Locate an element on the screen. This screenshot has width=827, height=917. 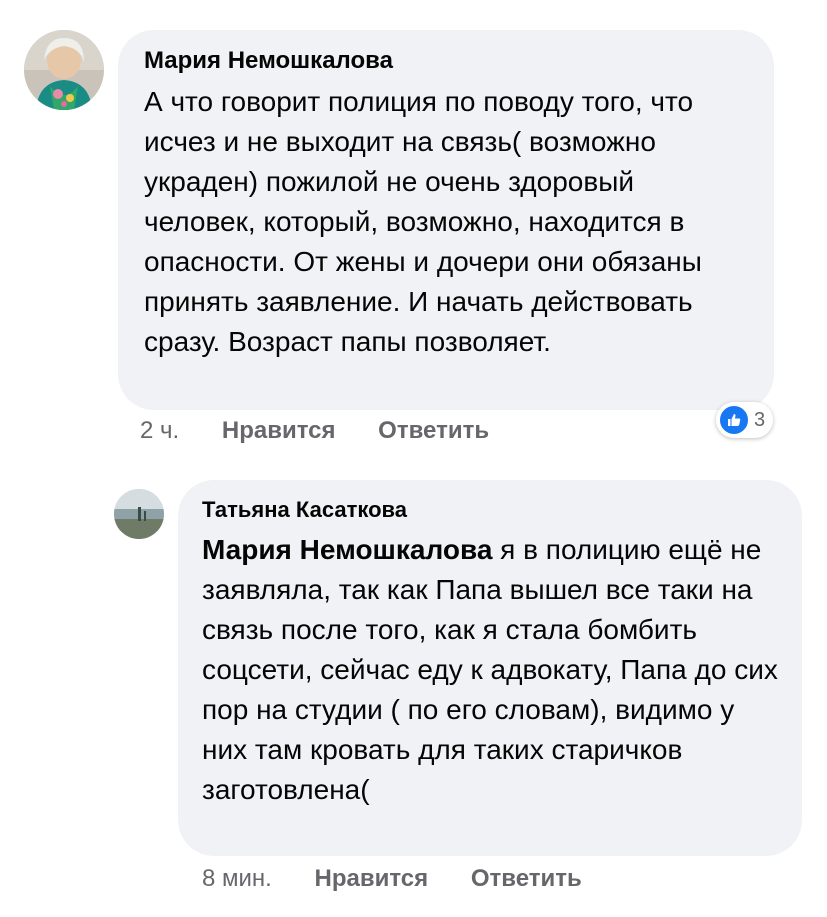
comment-meta: 8 мин. Нравится Ответить is located at coordinates (410, 879).